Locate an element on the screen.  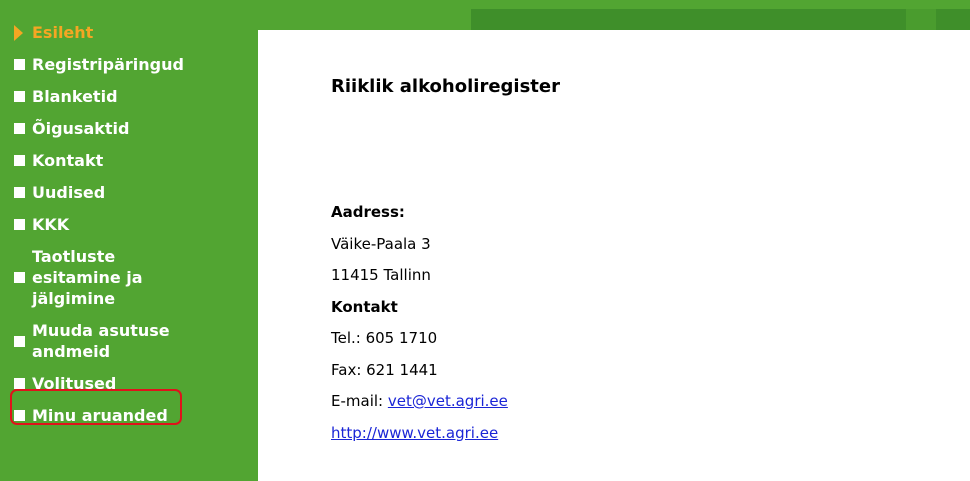
nav-item-blanketid: Blanketid is located at coordinates (134, 96).